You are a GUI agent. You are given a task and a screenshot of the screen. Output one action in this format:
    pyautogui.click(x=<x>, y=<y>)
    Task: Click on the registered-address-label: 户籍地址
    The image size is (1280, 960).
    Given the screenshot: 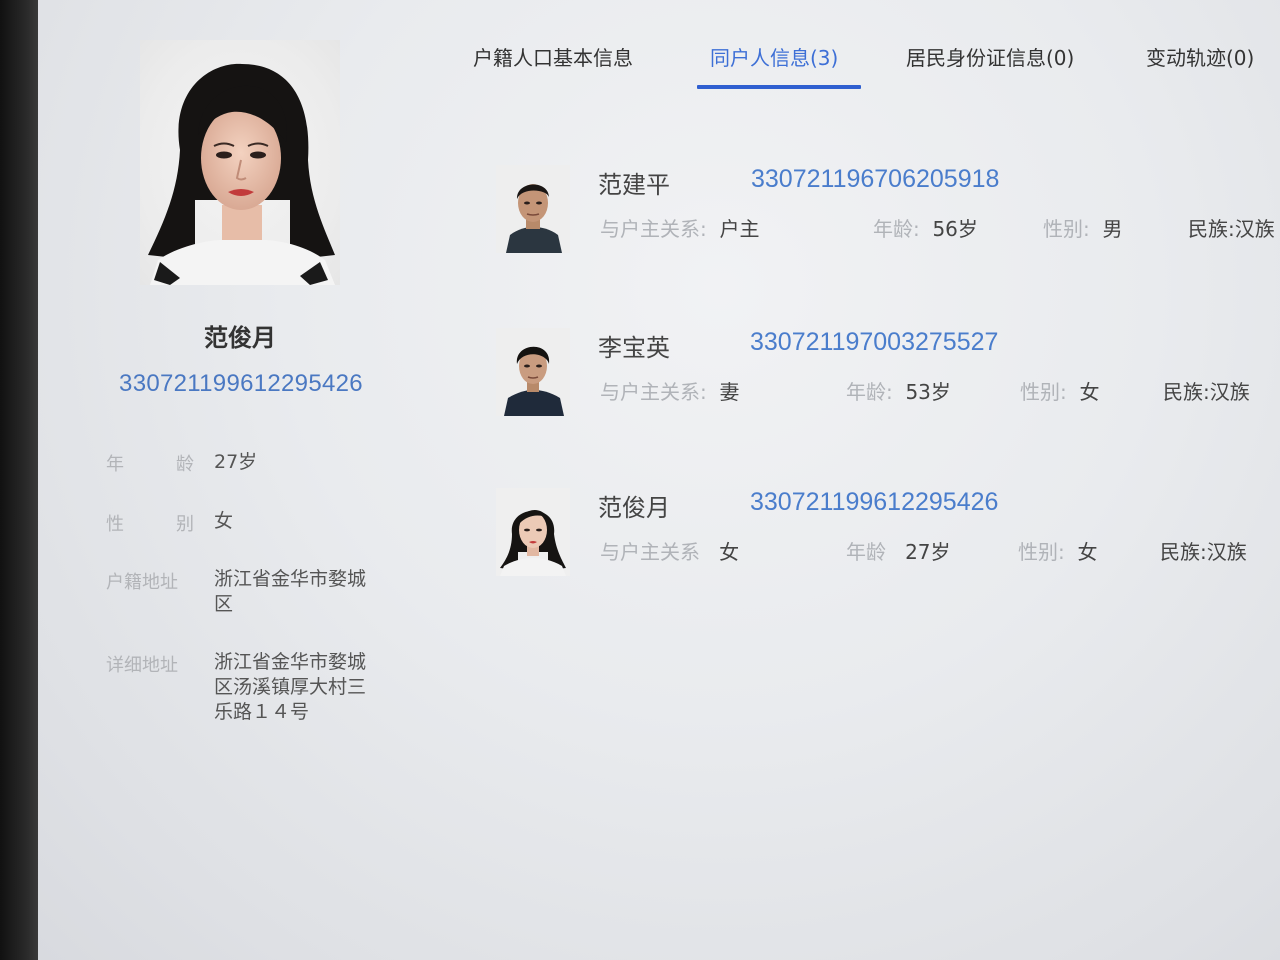 What is the action you would take?
    pyautogui.click(x=142, y=582)
    